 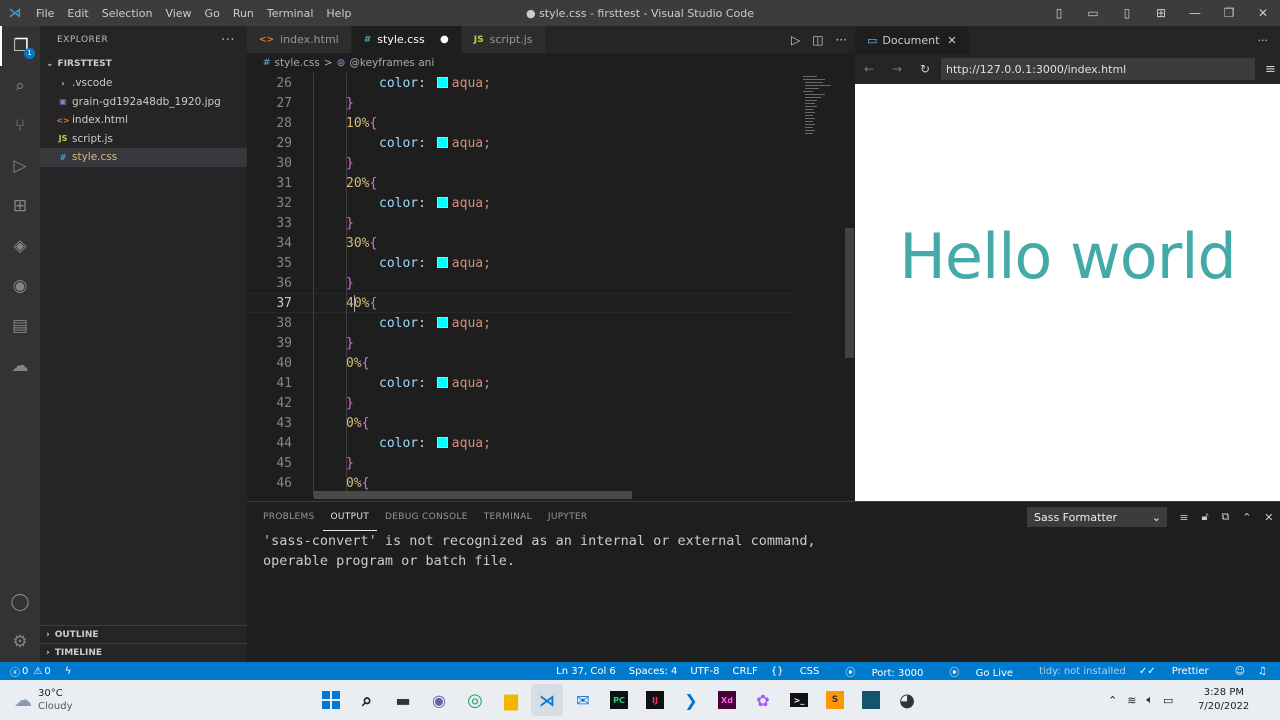 I want to click on customize-layout-icon: ⊞, so click(x=1161, y=13).